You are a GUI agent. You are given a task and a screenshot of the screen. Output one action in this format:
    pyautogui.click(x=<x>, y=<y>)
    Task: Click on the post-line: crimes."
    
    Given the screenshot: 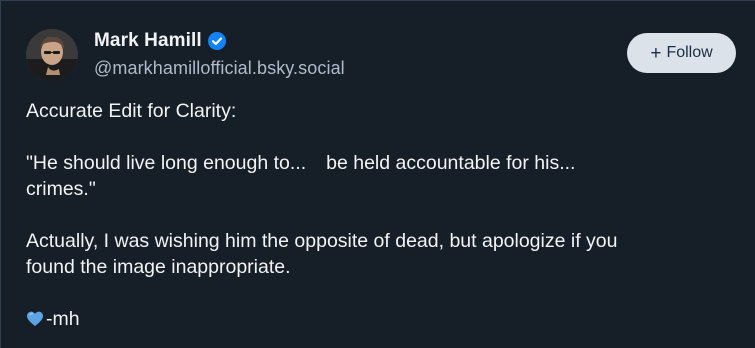 What is the action you would take?
    pyautogui.click(x=61, y=189)
    